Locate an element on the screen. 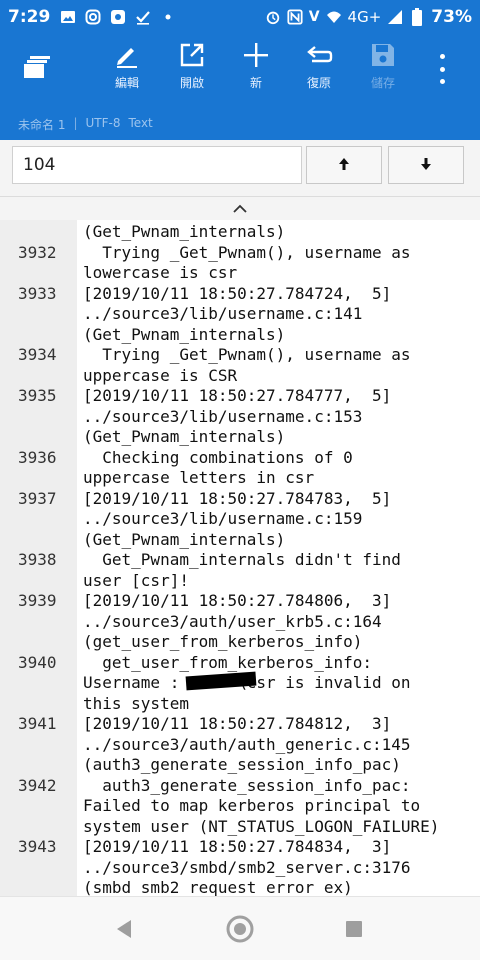  collapse-search-toggle is located at coordinates (240, 208).